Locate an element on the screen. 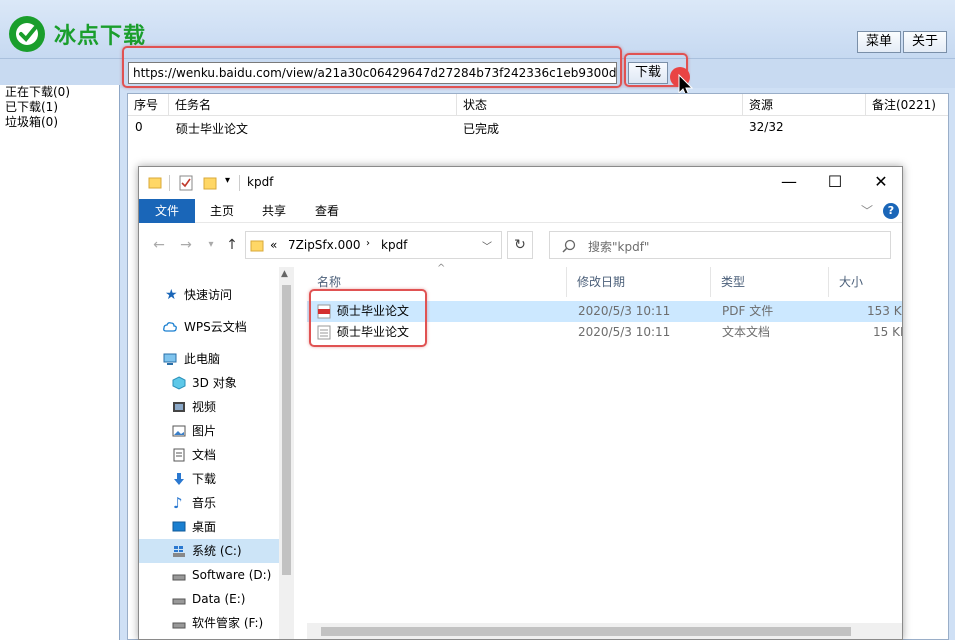 The image size is (955, 640). nav-item-desktop: 桌面 is located at coordinates (216, 527).